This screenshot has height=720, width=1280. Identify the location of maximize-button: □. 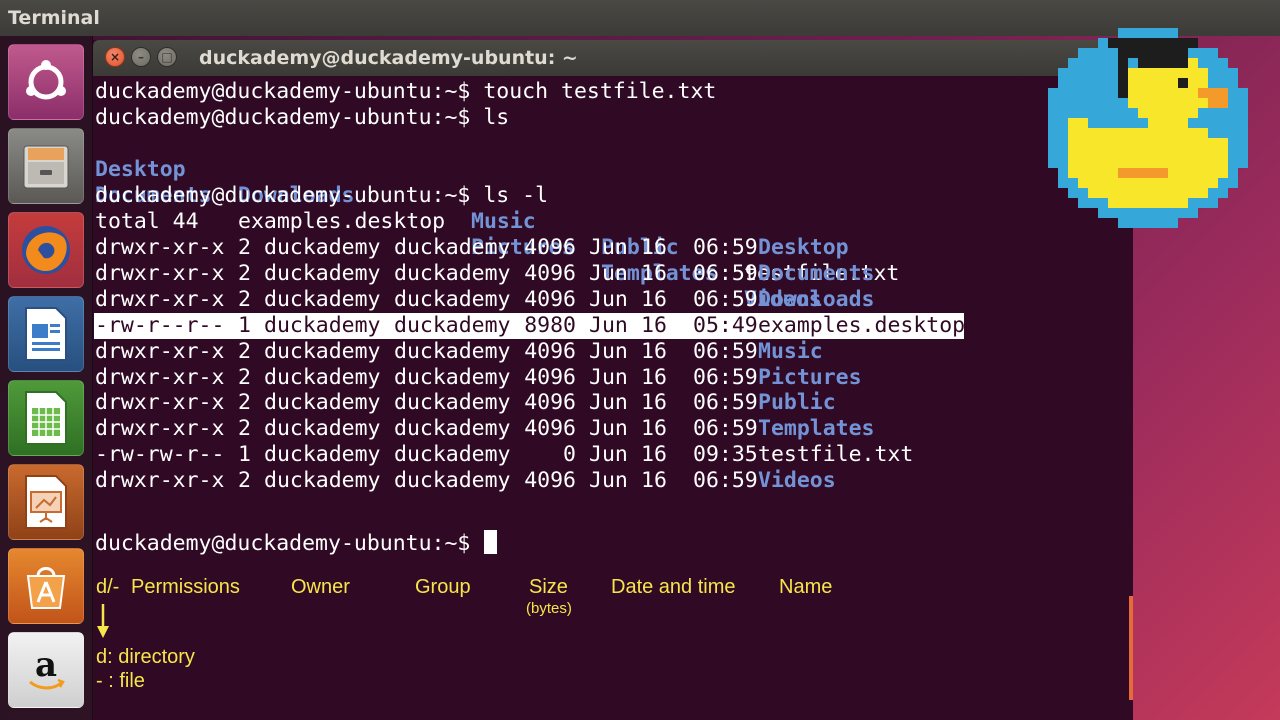
(167, 57).